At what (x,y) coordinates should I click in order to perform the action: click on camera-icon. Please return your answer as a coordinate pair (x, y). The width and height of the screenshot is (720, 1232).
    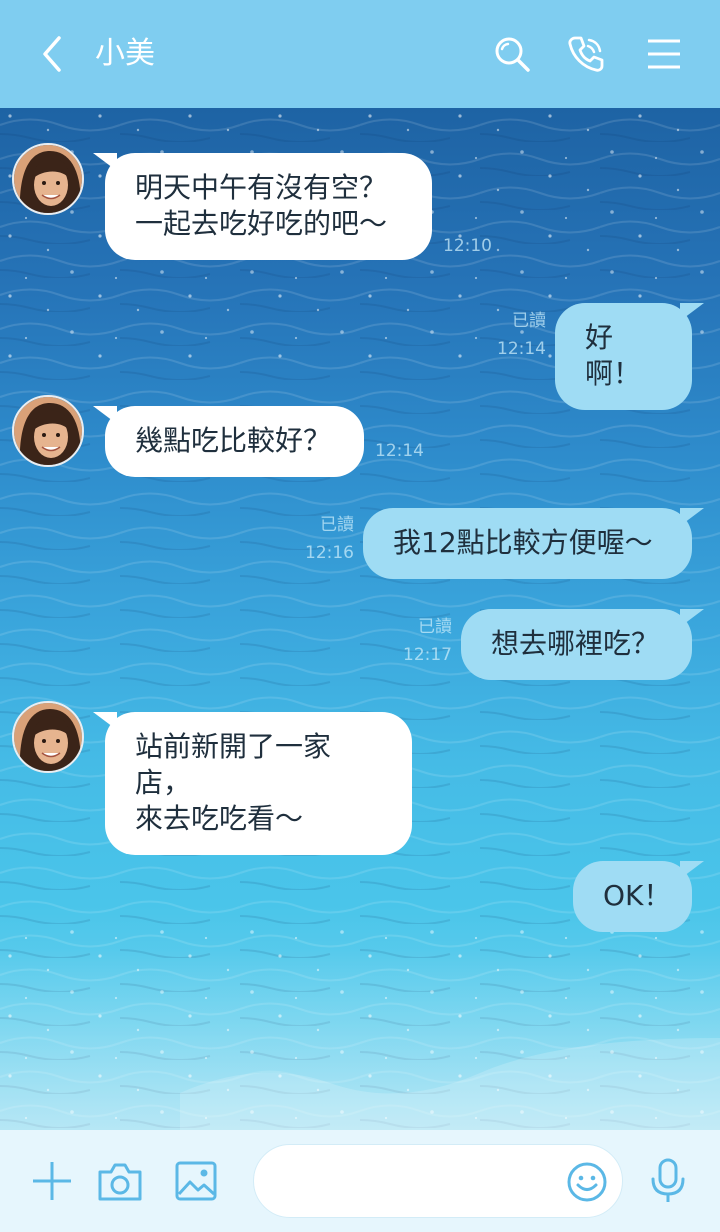
    Looking at the image, I should click on (120, 1182).